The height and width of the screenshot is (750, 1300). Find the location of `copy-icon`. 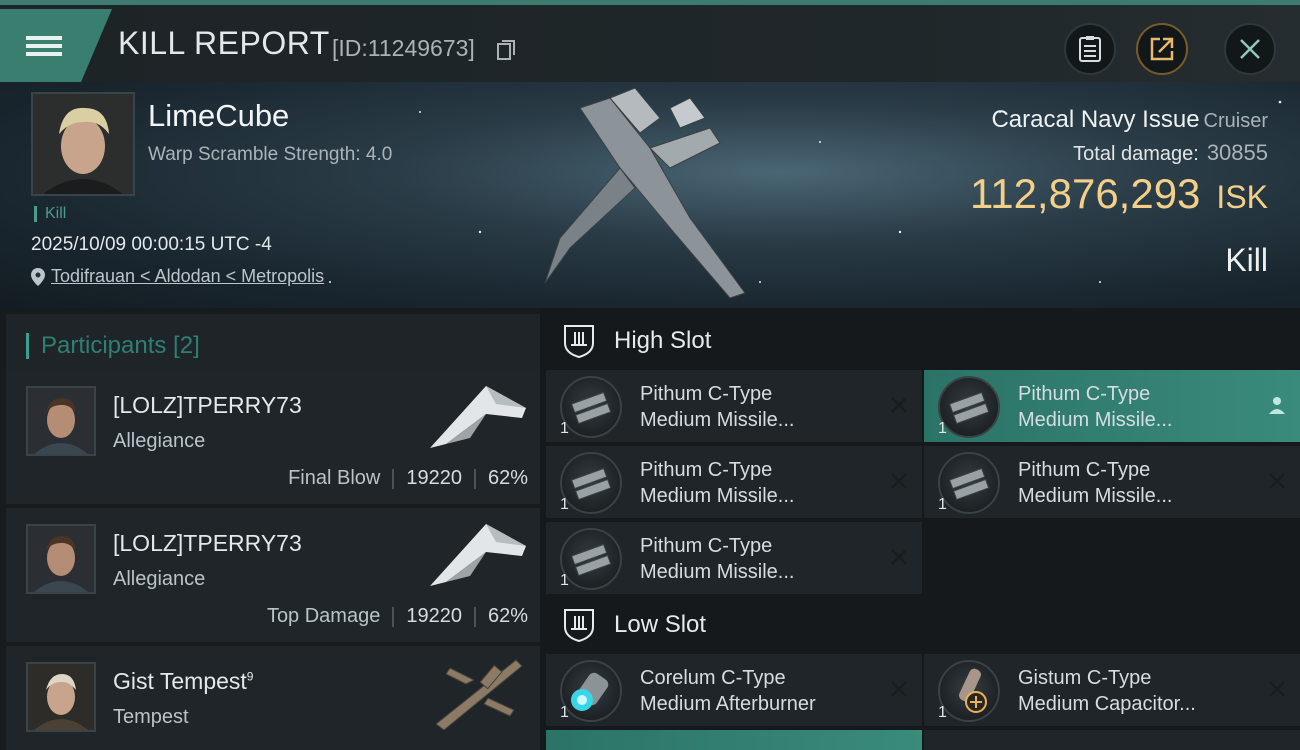

copy-icon is located at coordinates (506, 50).